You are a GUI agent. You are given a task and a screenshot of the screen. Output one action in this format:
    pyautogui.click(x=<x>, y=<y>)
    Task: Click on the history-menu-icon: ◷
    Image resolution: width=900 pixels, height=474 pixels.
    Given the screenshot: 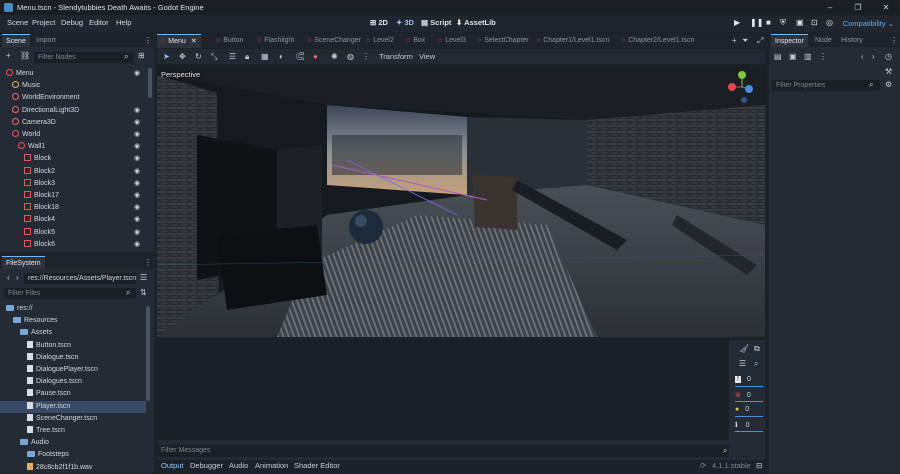 What is the action you would take?
    pyautogui.click(x=888, y=56)
    